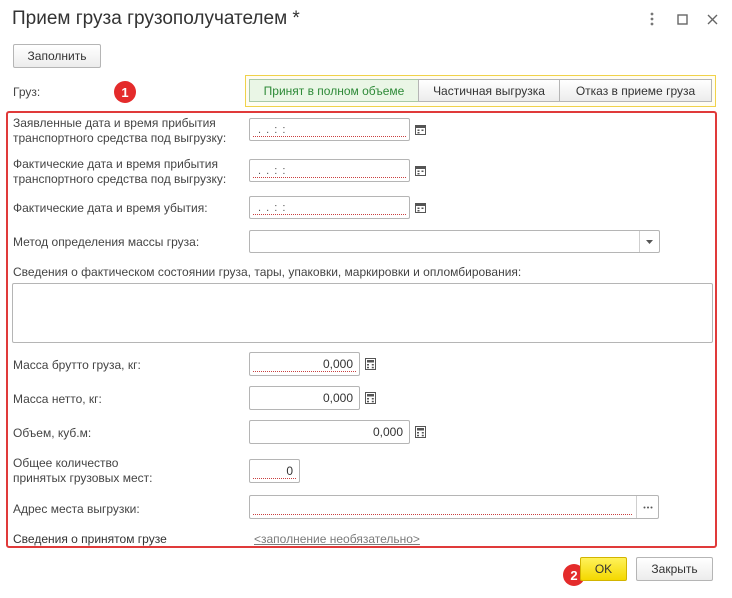  What do you see at coordinates (77, 365) in the screenshot?
I see `gross-mass-label: Масса брутто груза, кг:` at bounding box center [77, 365].